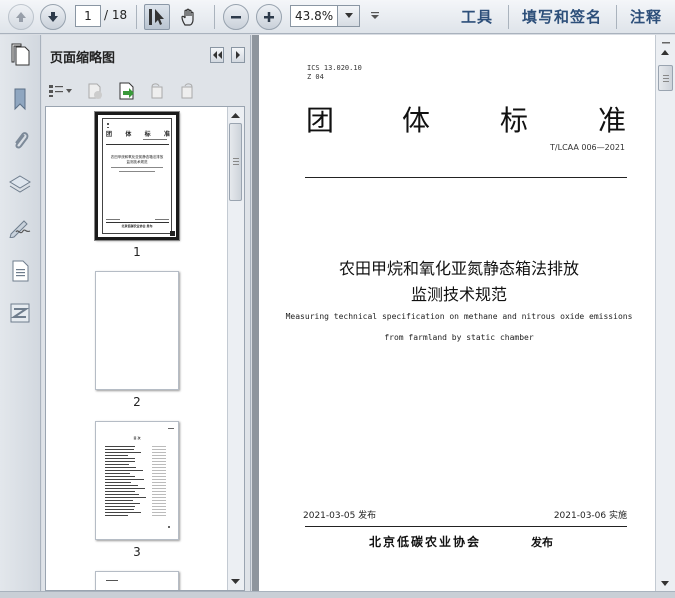 This screenshot has width=675, height=598. I want to click on panel-header: 页面缩略图, so click(146, 55).